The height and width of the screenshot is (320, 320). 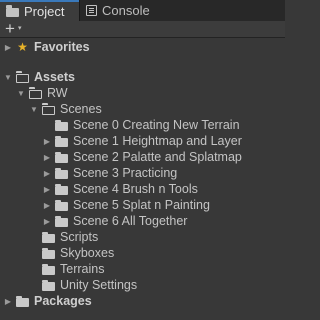 I want to click on tree-item-label: Packages, so click(x=63, y=301).